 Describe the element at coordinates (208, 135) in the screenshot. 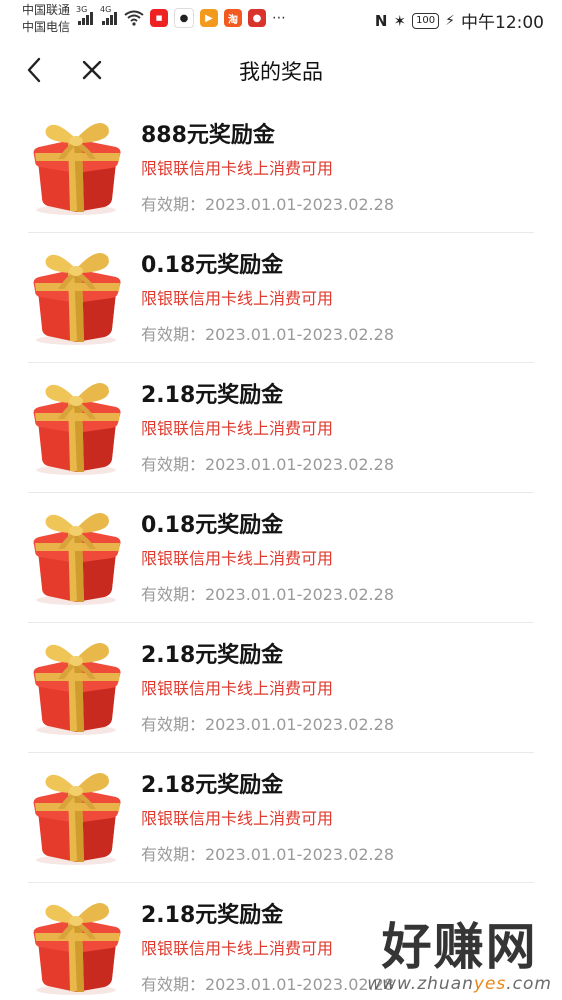

I see `prize-title: 888元奖励金` at that location.